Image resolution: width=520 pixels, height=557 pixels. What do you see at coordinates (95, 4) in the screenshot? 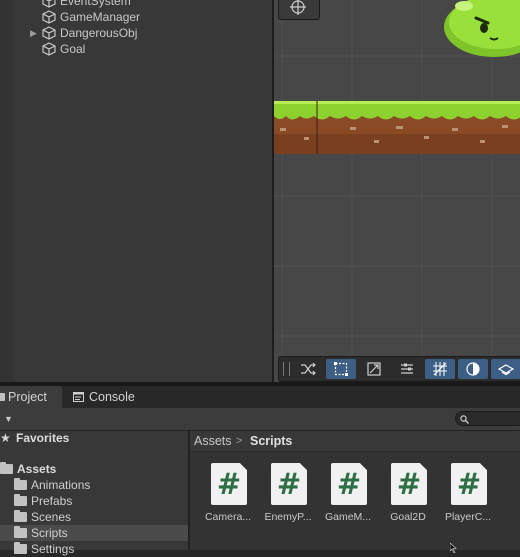
I see `hierarchy-item-label: EventSystem` at bounding box center [95, 4].